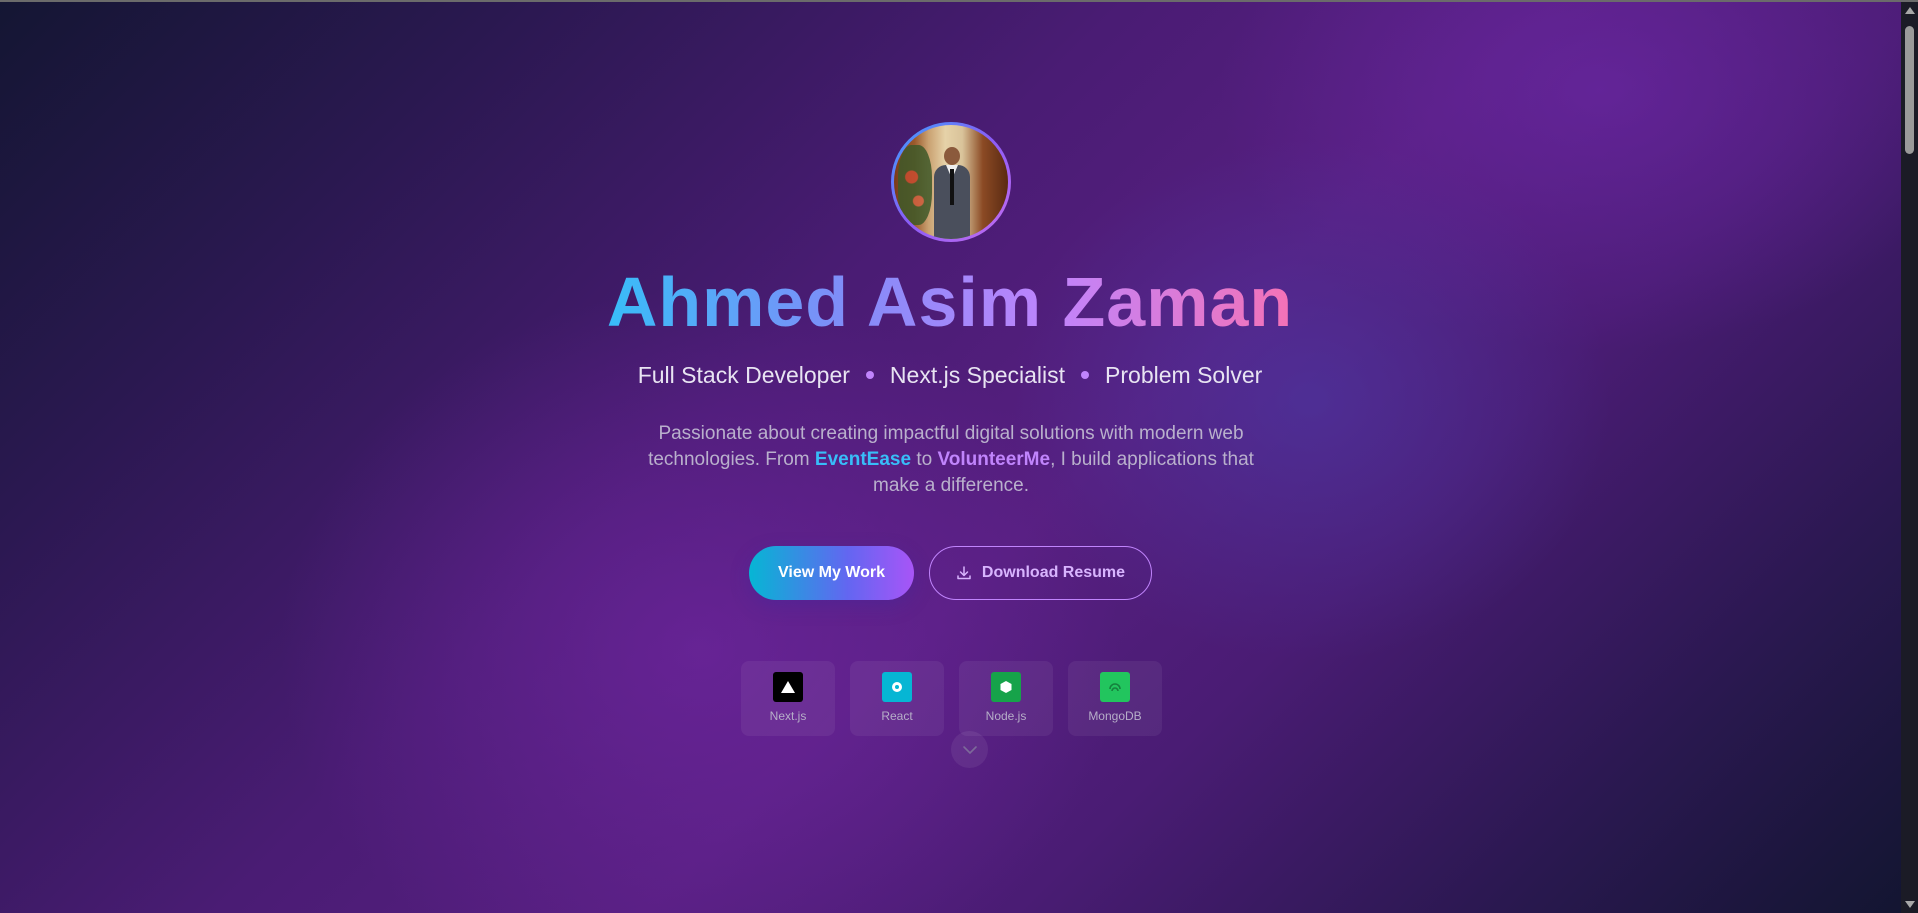 The height and width of the screenshot is (913, 1918). Describe the element at coordinates (1006, 687) in the screenshot. I see `nodejs-icon` at that location.